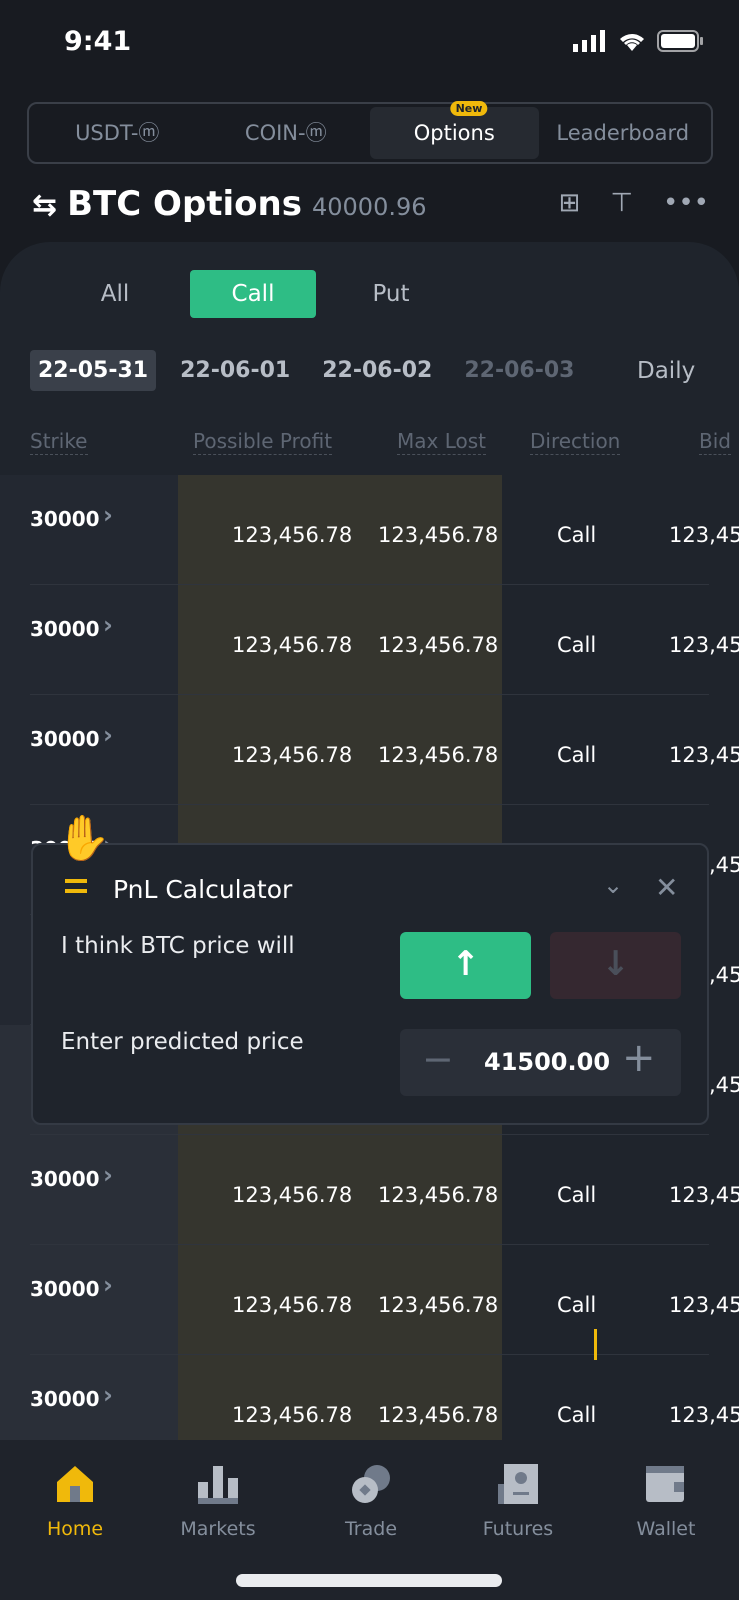 The image size is (739, 1600). I want to click on wallet-icon, so click(665, 1484).